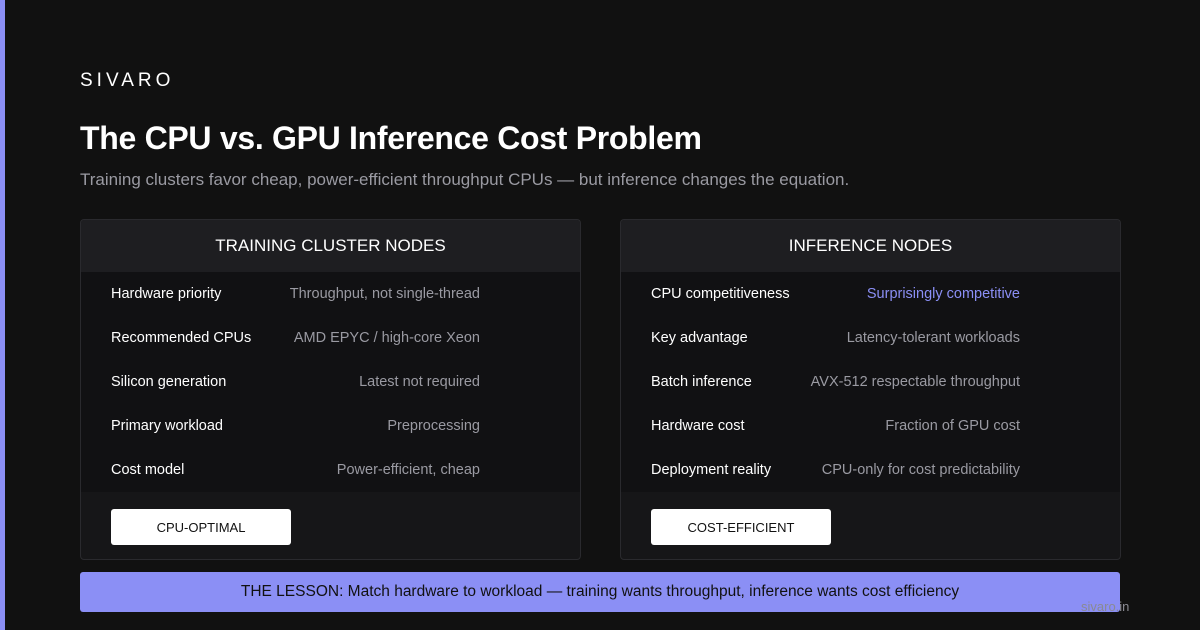 The height and width of the screenshot is (630, 1200). What do you see at coordinates (433, 426) in the screenshot?
I see `row-value: Preprocessing` at bounding box center [433, 426].